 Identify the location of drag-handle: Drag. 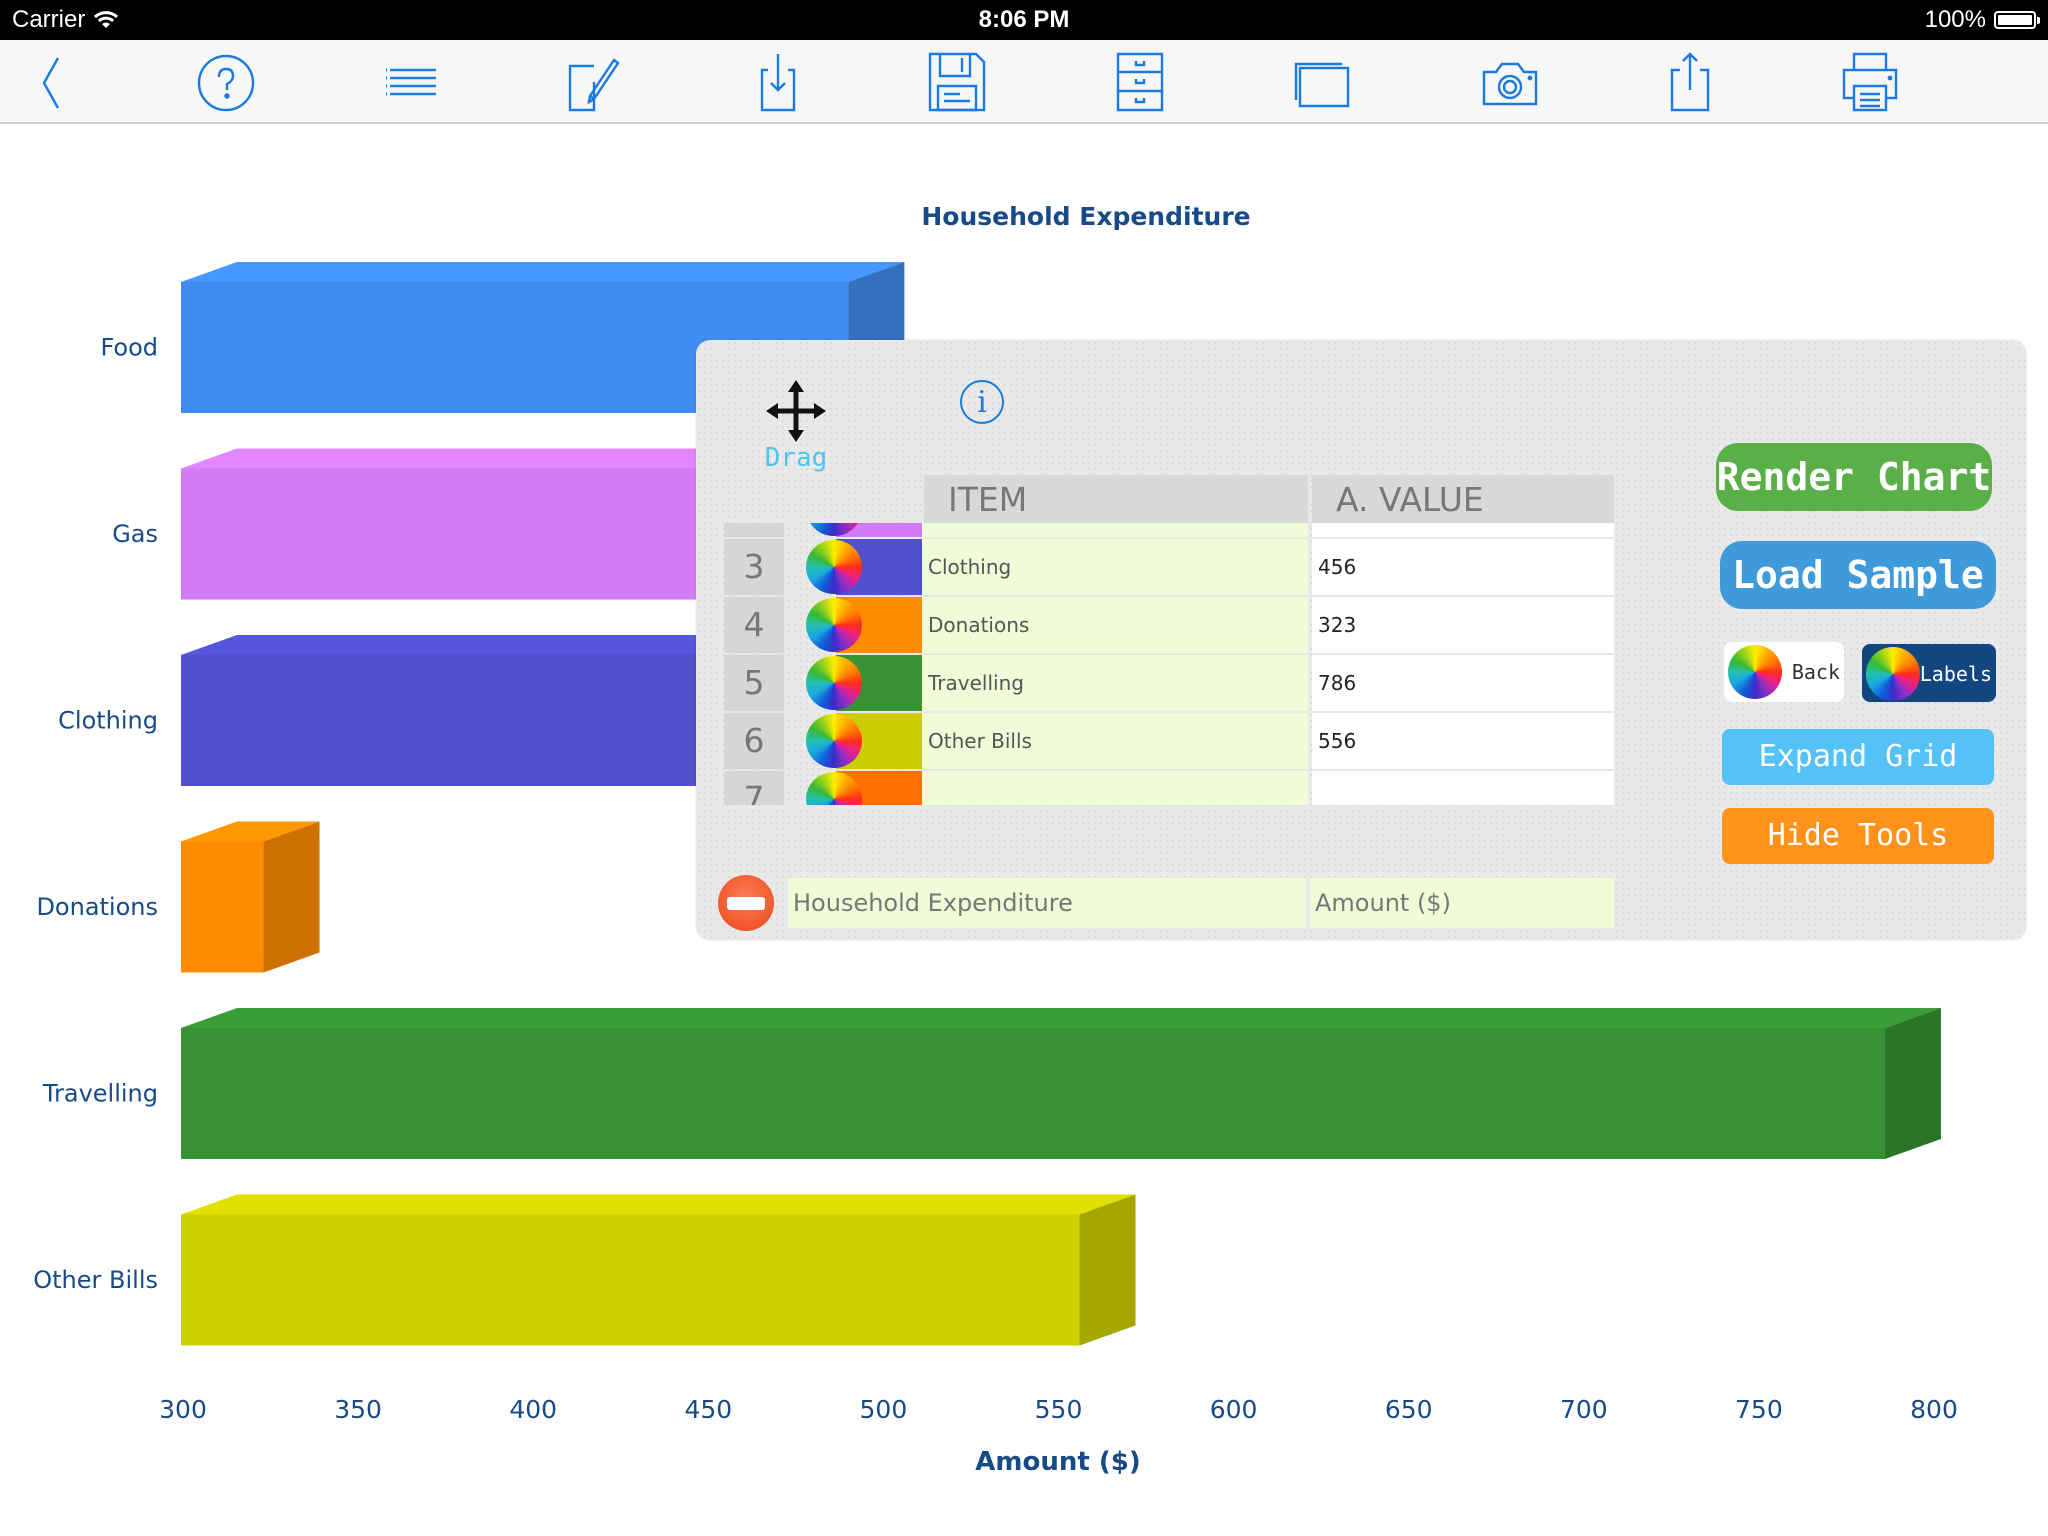
(796, 426).